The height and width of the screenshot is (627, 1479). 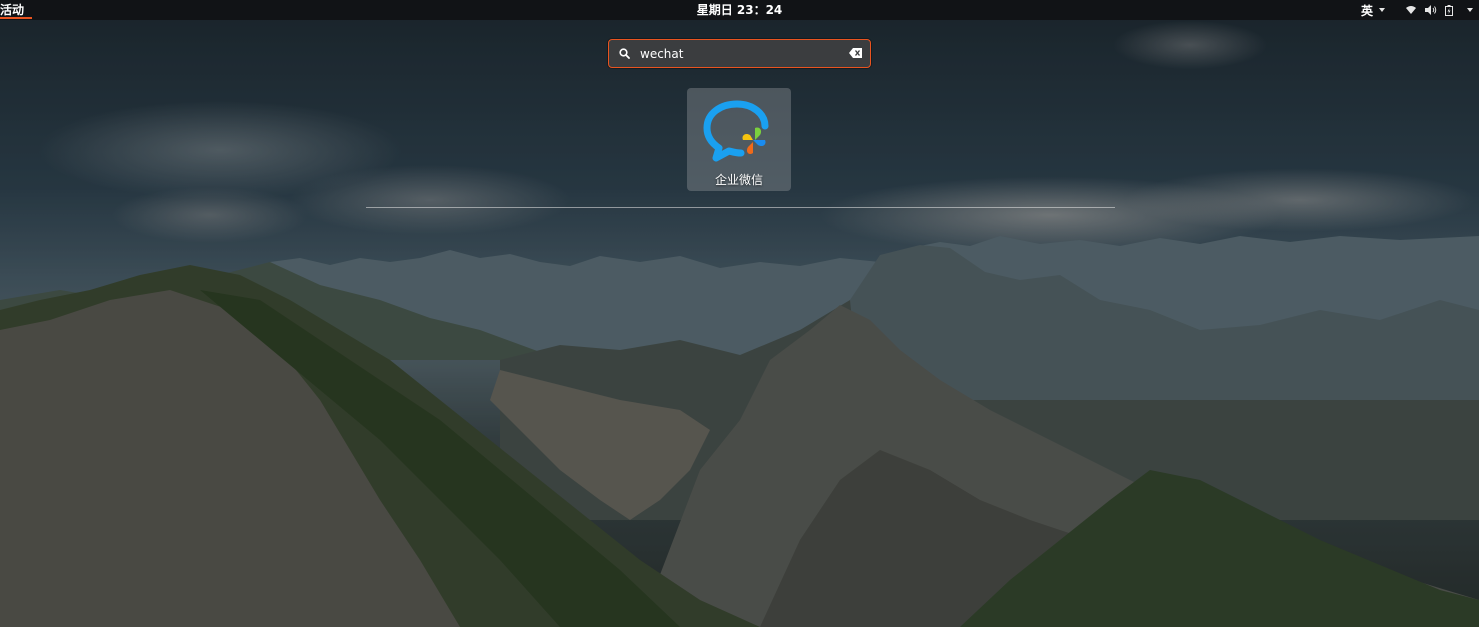 I want to click on system-menu-caret-icon, so click(x=1470, y=10).